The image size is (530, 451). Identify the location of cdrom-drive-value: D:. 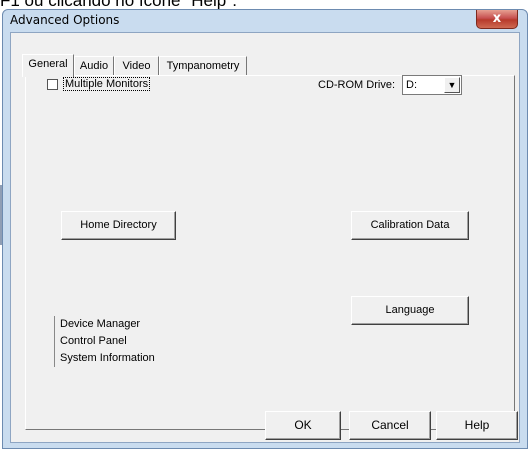
(411, 85).